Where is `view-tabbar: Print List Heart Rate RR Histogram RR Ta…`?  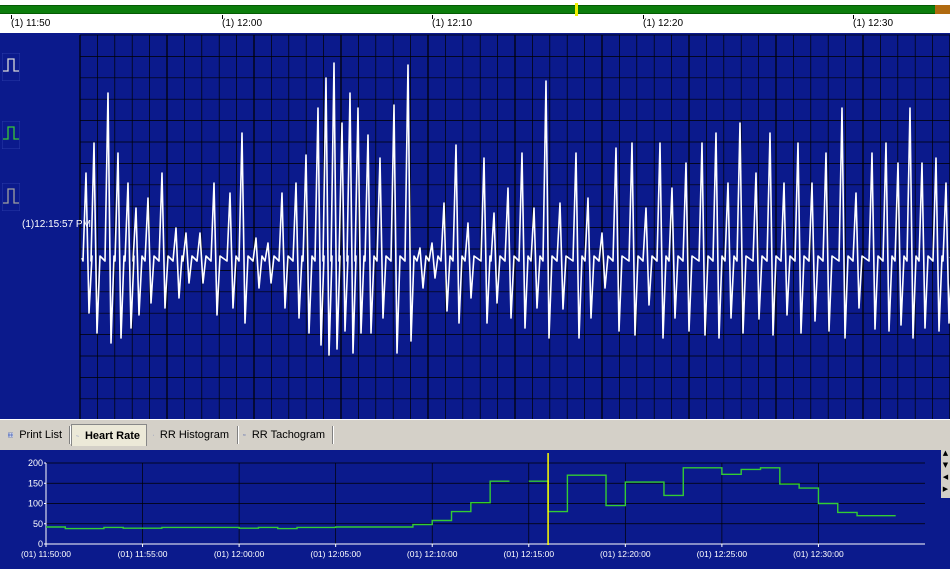
view-tabbar: Print List Heart Rate RR Histogram RR Ta… is located at coordinates (475, 433).